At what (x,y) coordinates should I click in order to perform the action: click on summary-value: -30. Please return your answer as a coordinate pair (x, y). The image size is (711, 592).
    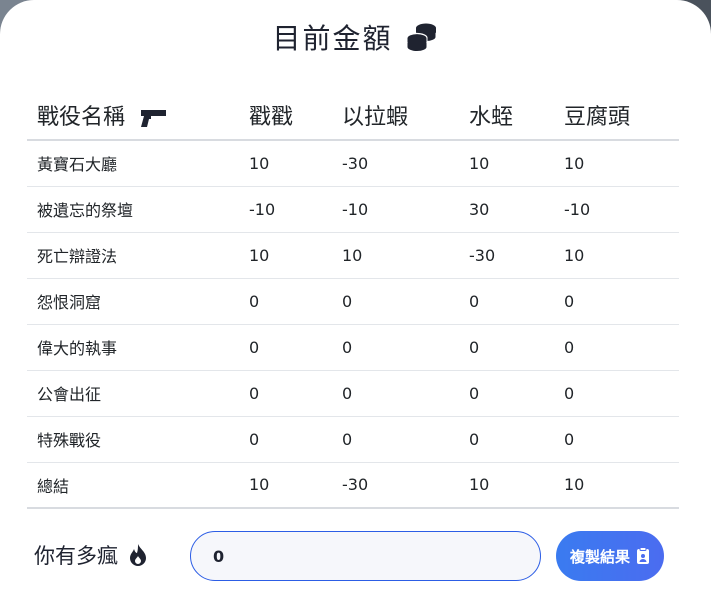
    Looking at the image, I should click on (395, 485).